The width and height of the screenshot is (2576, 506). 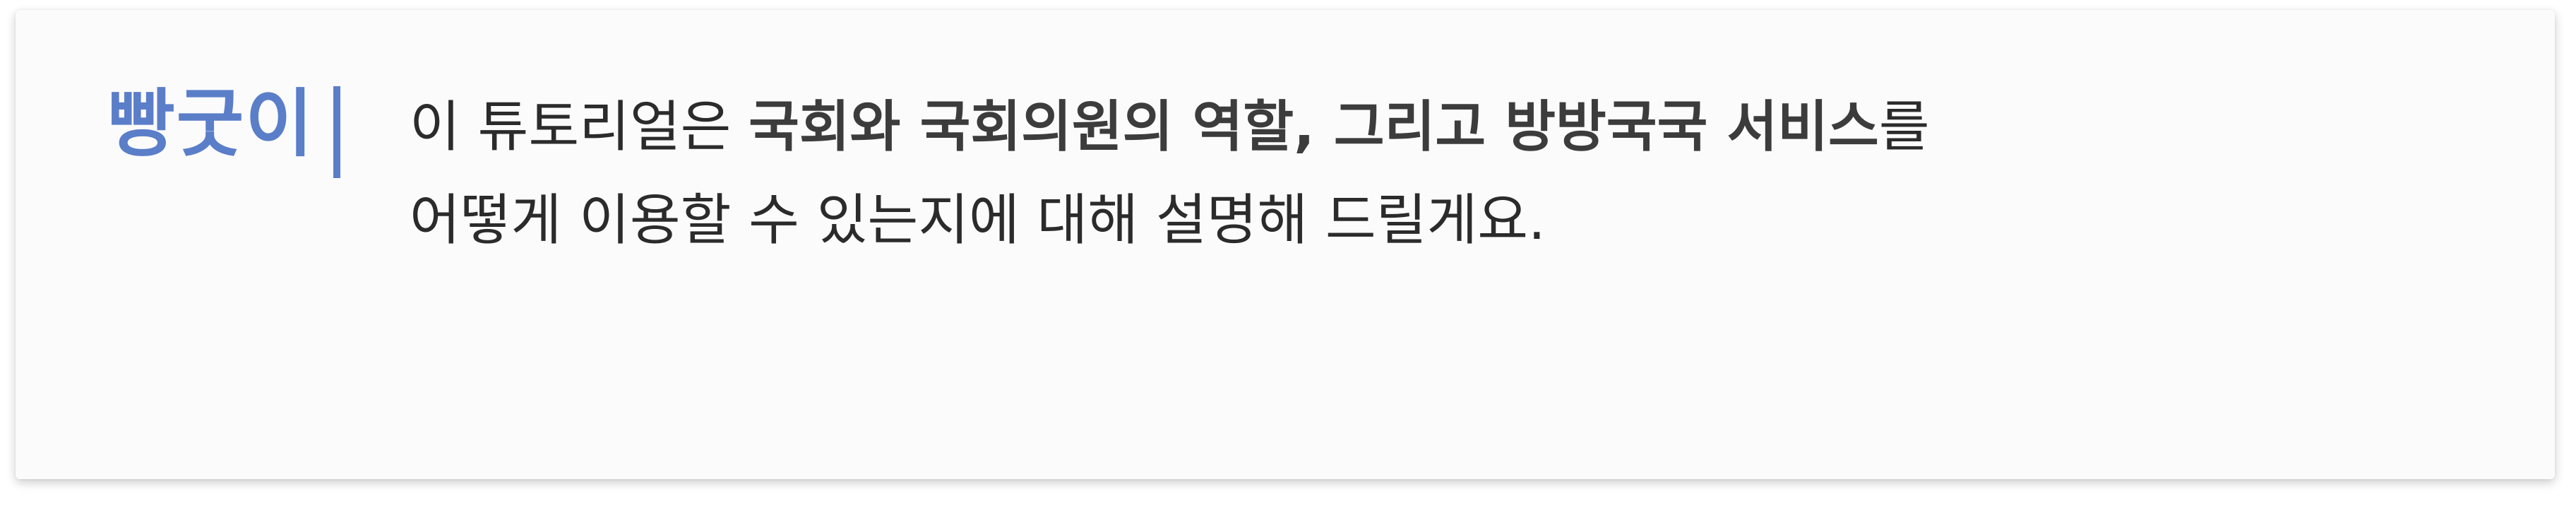 What do you see at coordinates (336, 132) in the screenshot?
I see `speaker-divider` at bounding box center [336, 132].